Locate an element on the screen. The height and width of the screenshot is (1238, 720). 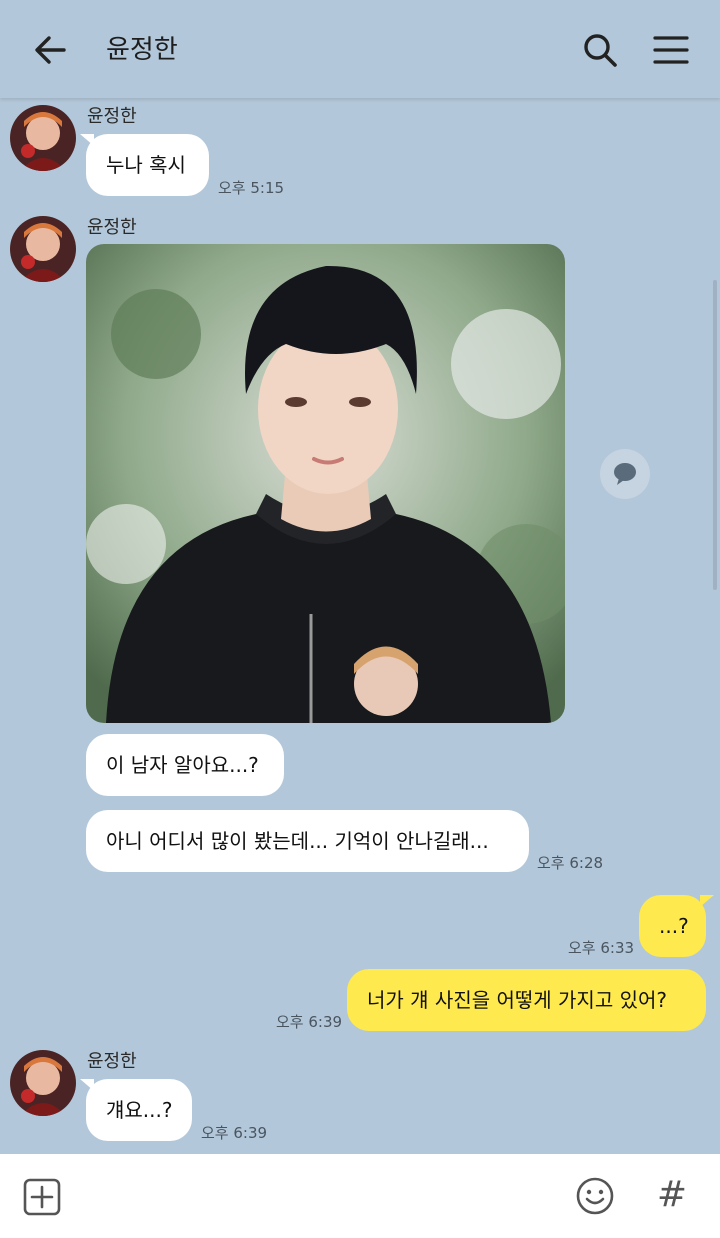
chat-title: 윤정한 is located at coordinates (142, 50).